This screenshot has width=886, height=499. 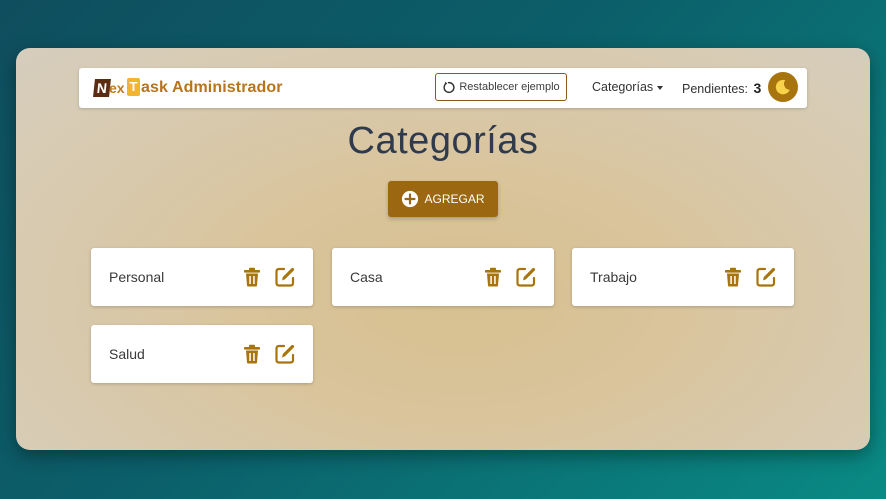 What do you see at coordinates (366, 277) in the screenshot?
I see `category-name: Casa` at bounding box center [366, 277].